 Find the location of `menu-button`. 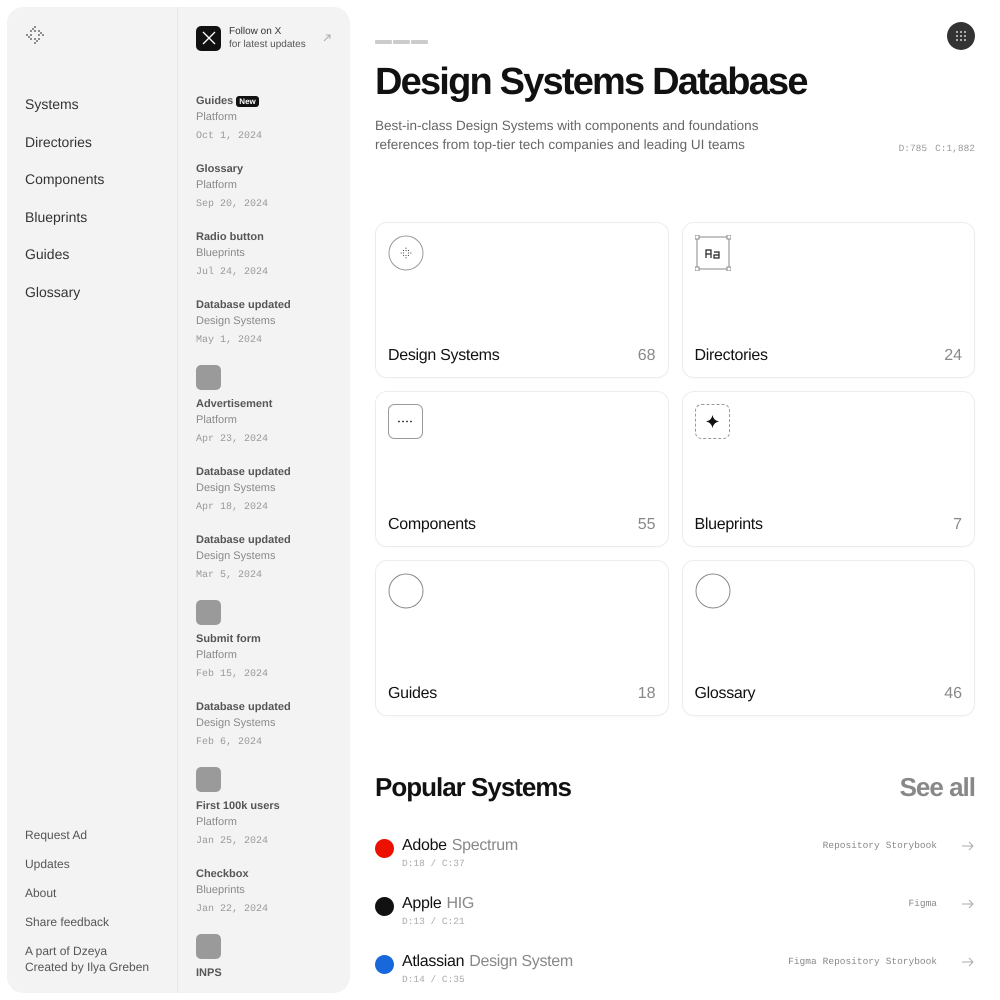

menu-button is located at coordinates (961, 36).